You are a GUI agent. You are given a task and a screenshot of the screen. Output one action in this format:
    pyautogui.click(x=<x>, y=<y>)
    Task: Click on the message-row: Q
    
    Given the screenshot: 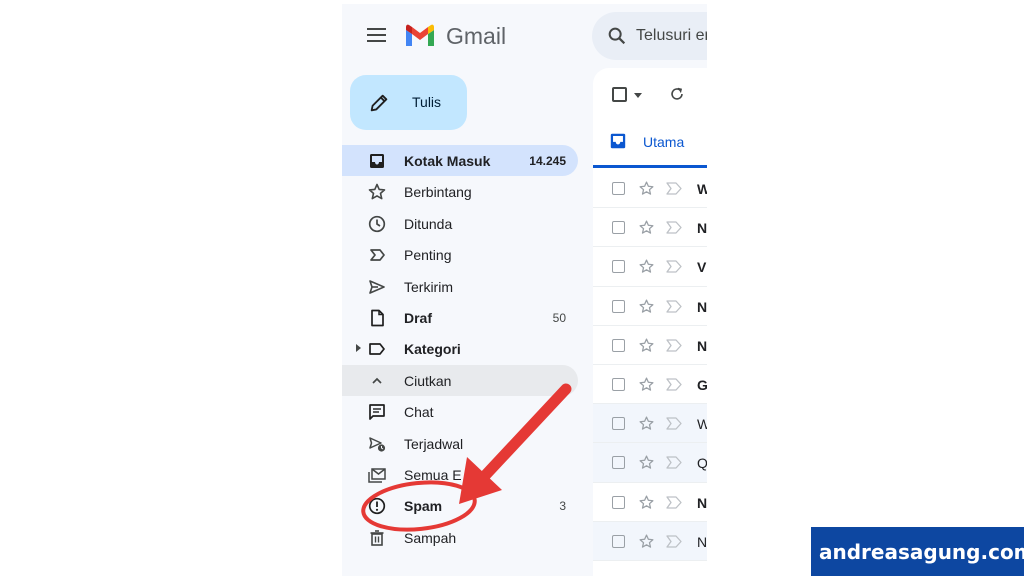 What is the action you would take?
    pyautogui.click(x=650, y=463)
    